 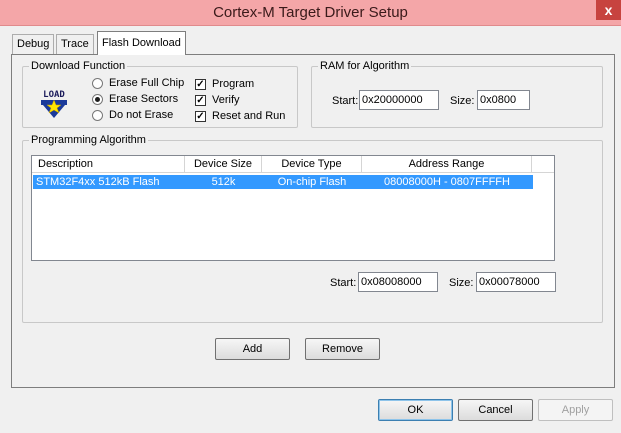 I want to click on ram-size-input: 0x0800, so click(x=503, y=100).